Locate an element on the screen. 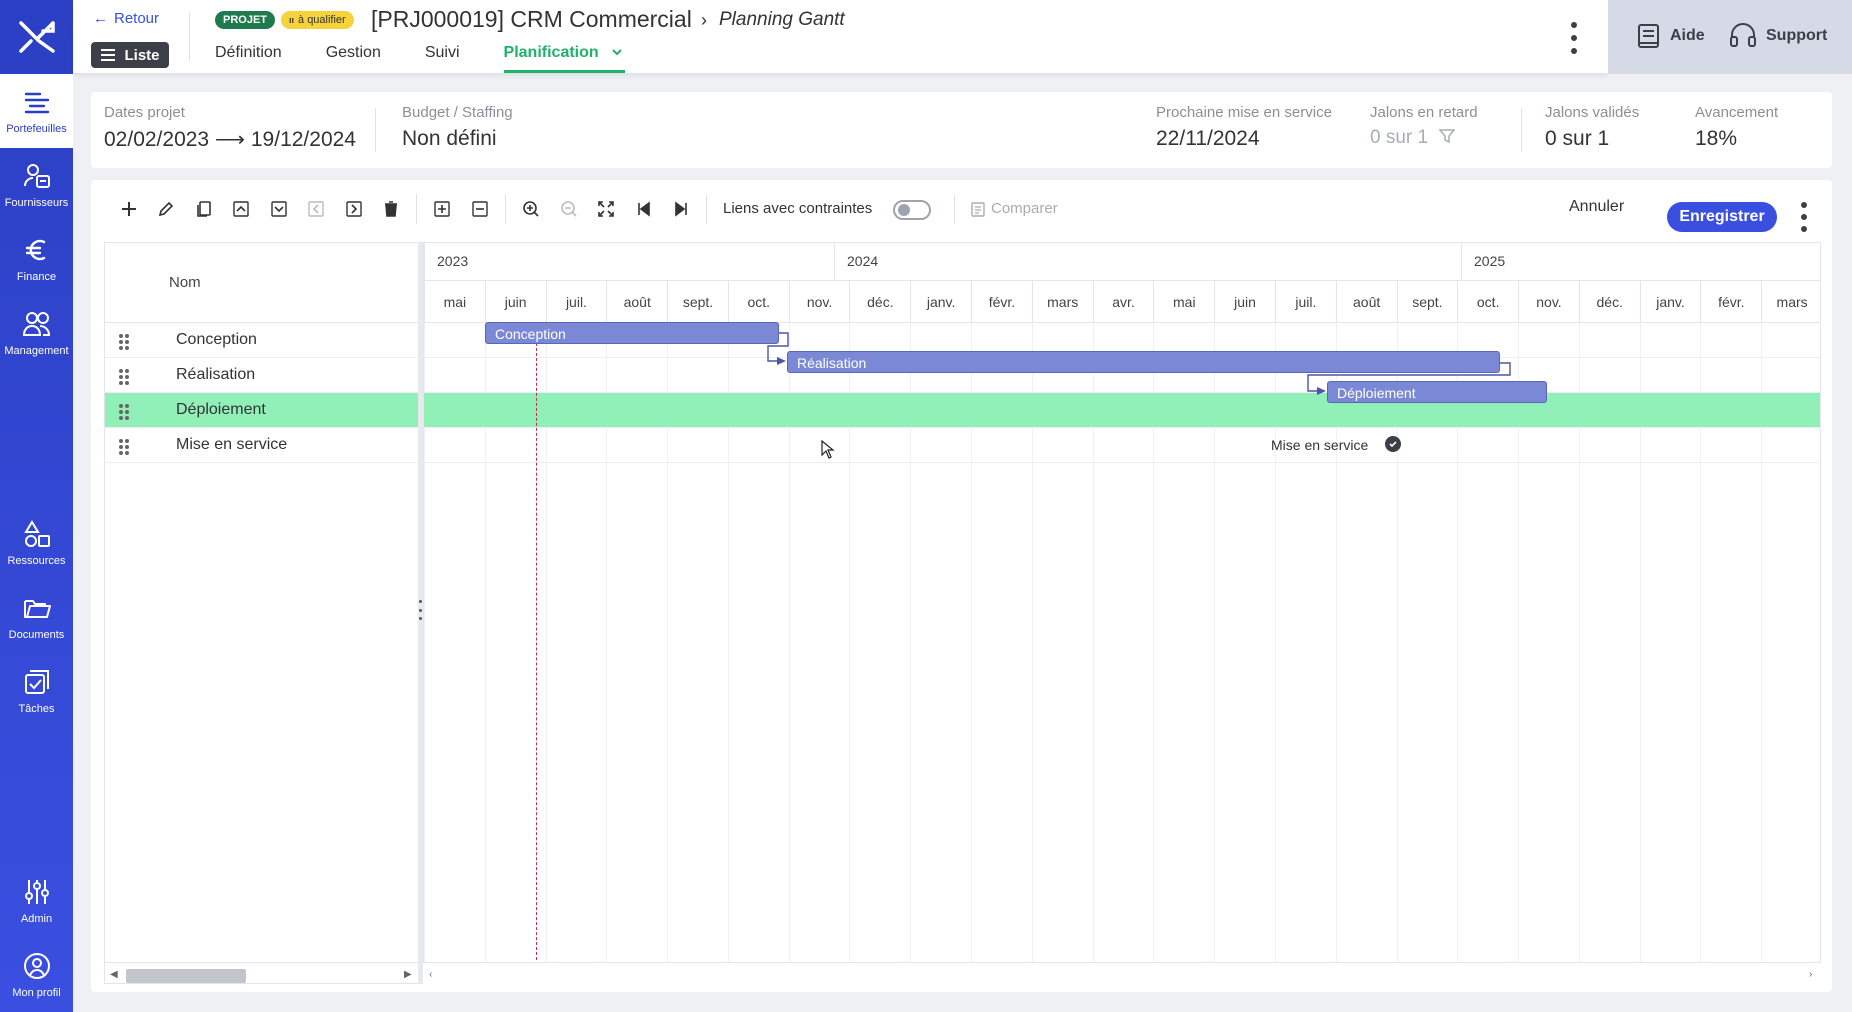 The image size is (1852, 1012). collapse-all-icon is located at coordinates (480, 209).